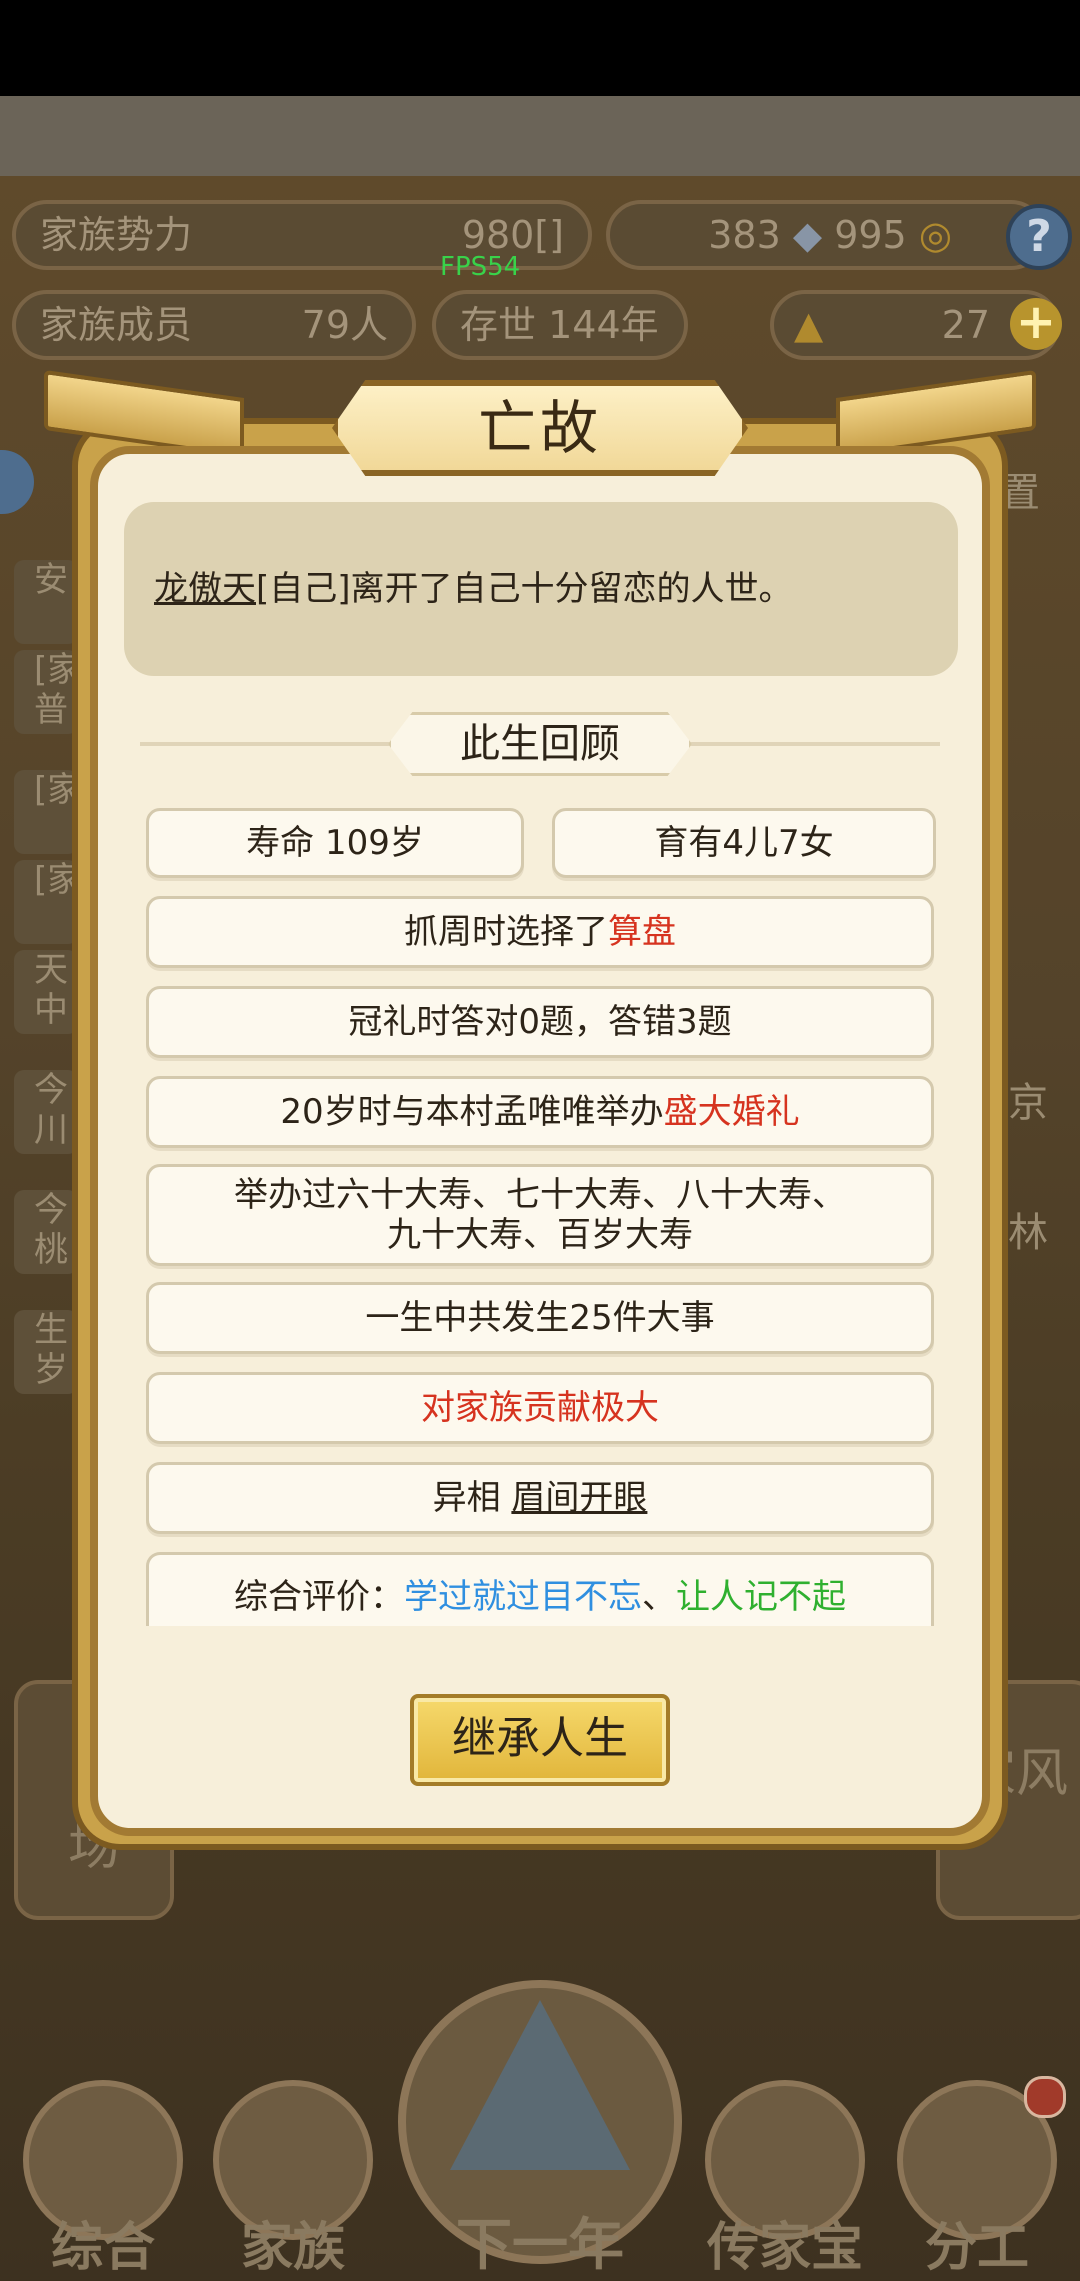 The image size is (1080, 2281). Describe the element at coordinates (293, 2170) in the screenshot. I see `nav-family: 家族` at that location.